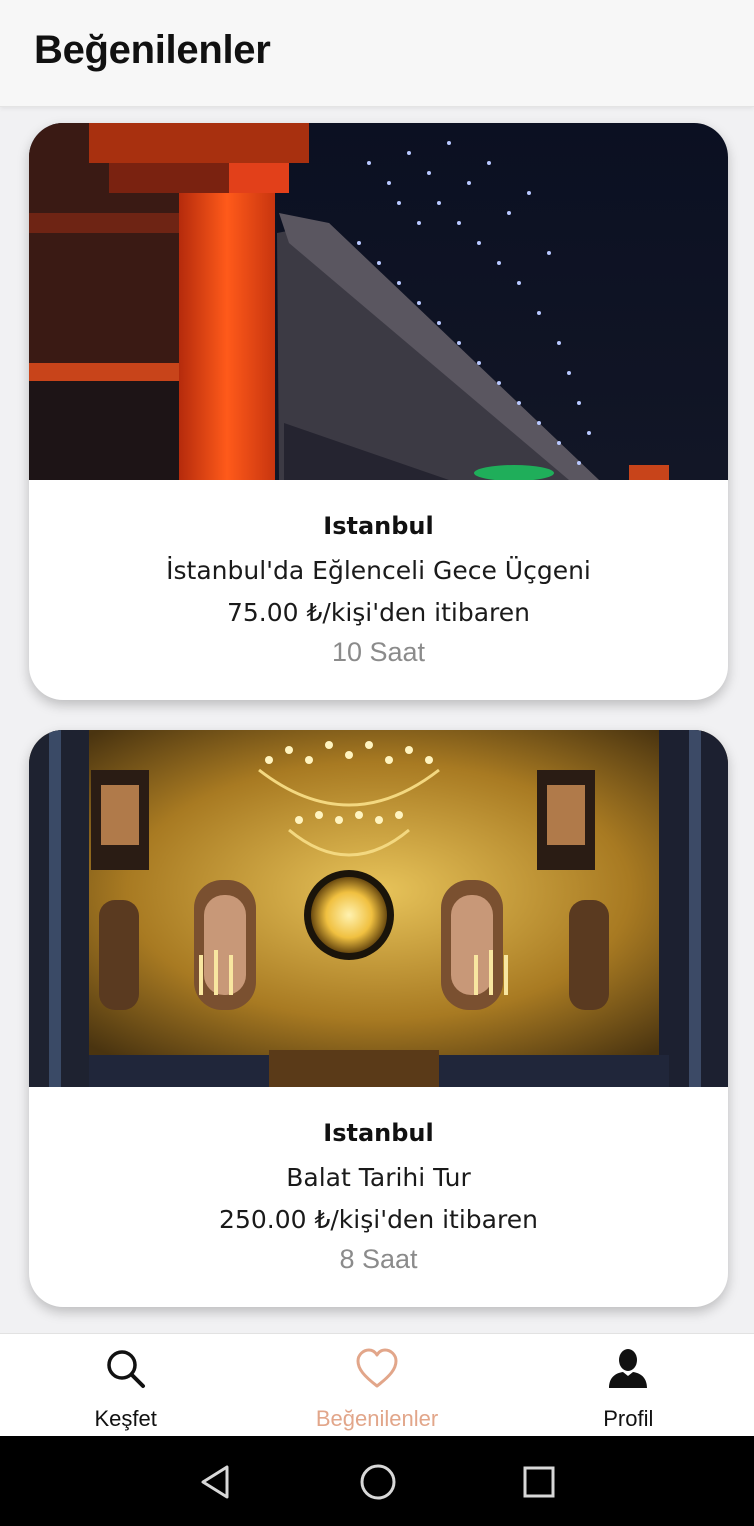  What do you see at coordinates (378, 652) in the screenshot?
I see `card-duration: 10 Saat` at bounding box center [378, 652].